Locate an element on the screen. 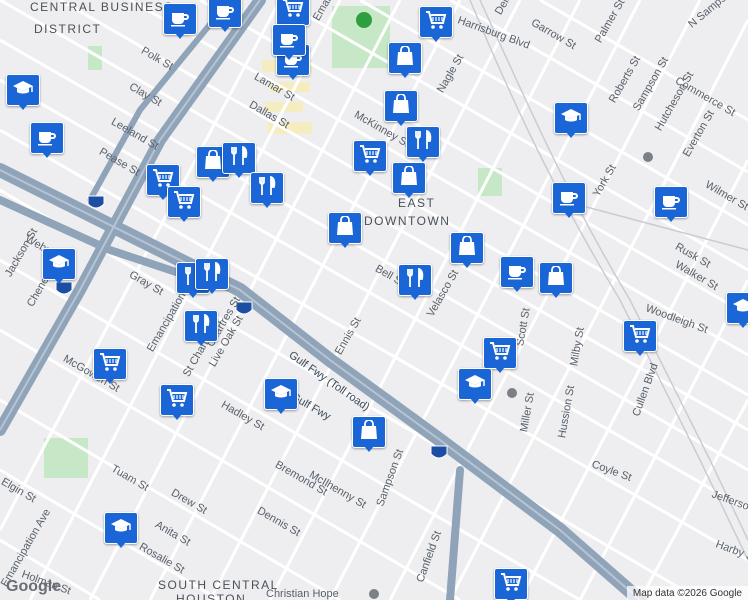  label-east: EAST is located at coordinates (417, 203).